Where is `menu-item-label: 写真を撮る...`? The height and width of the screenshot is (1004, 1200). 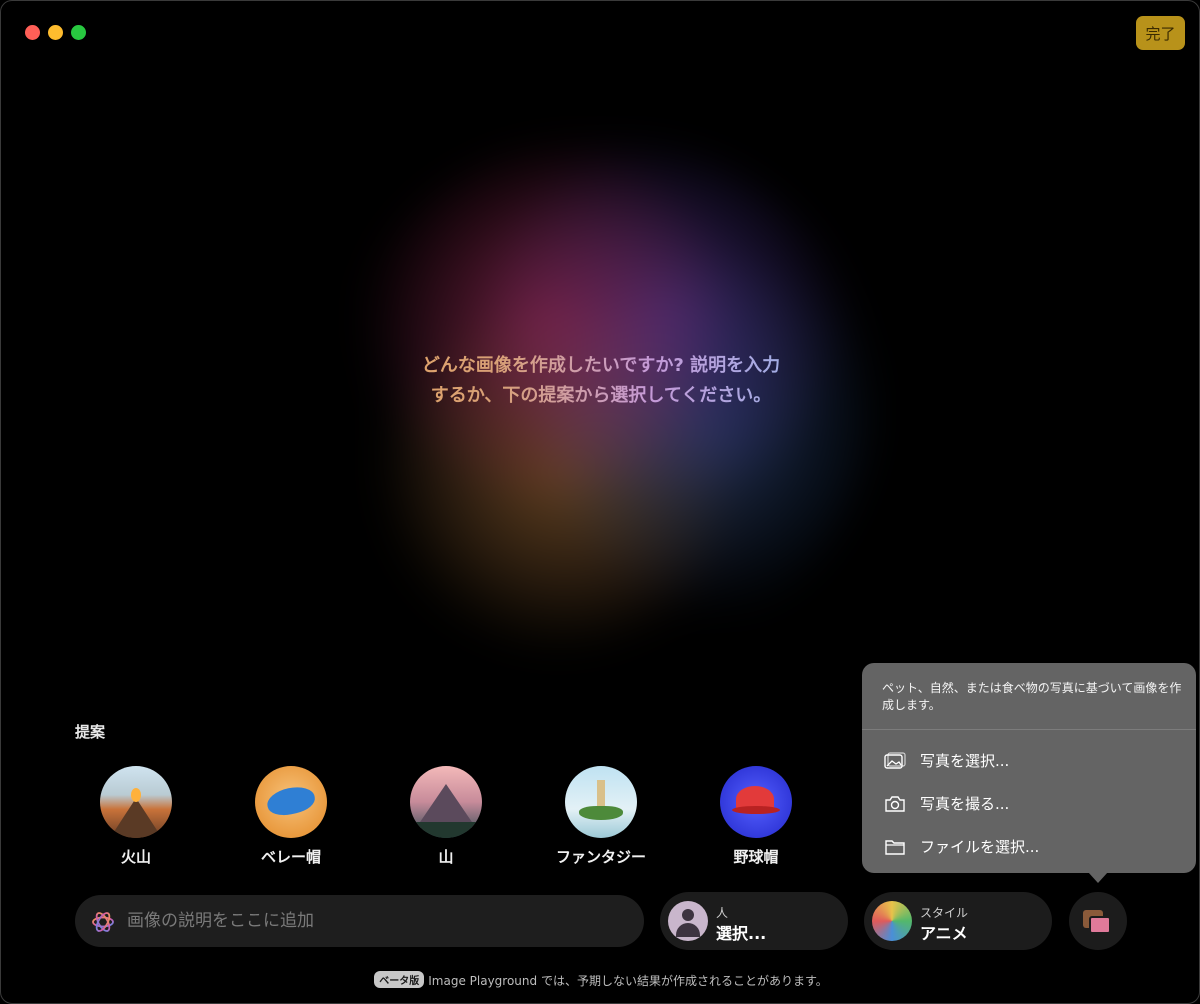 menu-item-label: 写真を撮る... is located at coordinates (965, 804).